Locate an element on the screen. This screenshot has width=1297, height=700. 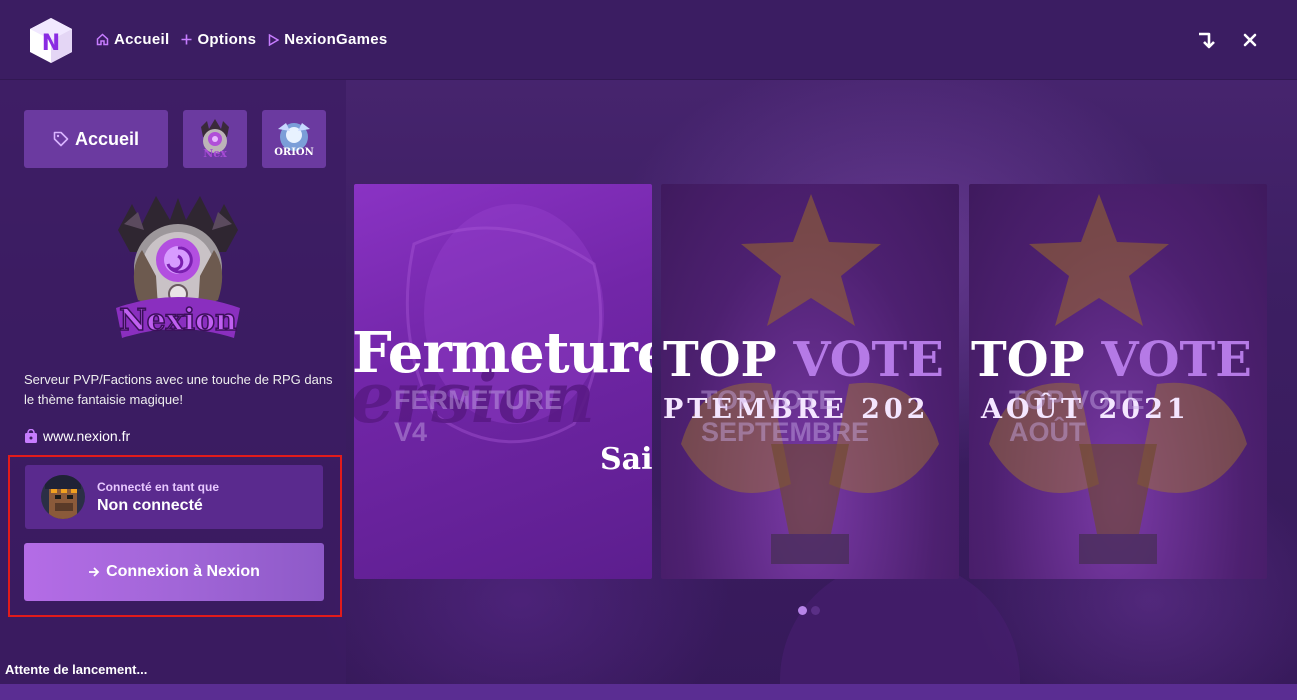
title-bar: N Accueil Options NexionGames is located at coordinates (648, 40).